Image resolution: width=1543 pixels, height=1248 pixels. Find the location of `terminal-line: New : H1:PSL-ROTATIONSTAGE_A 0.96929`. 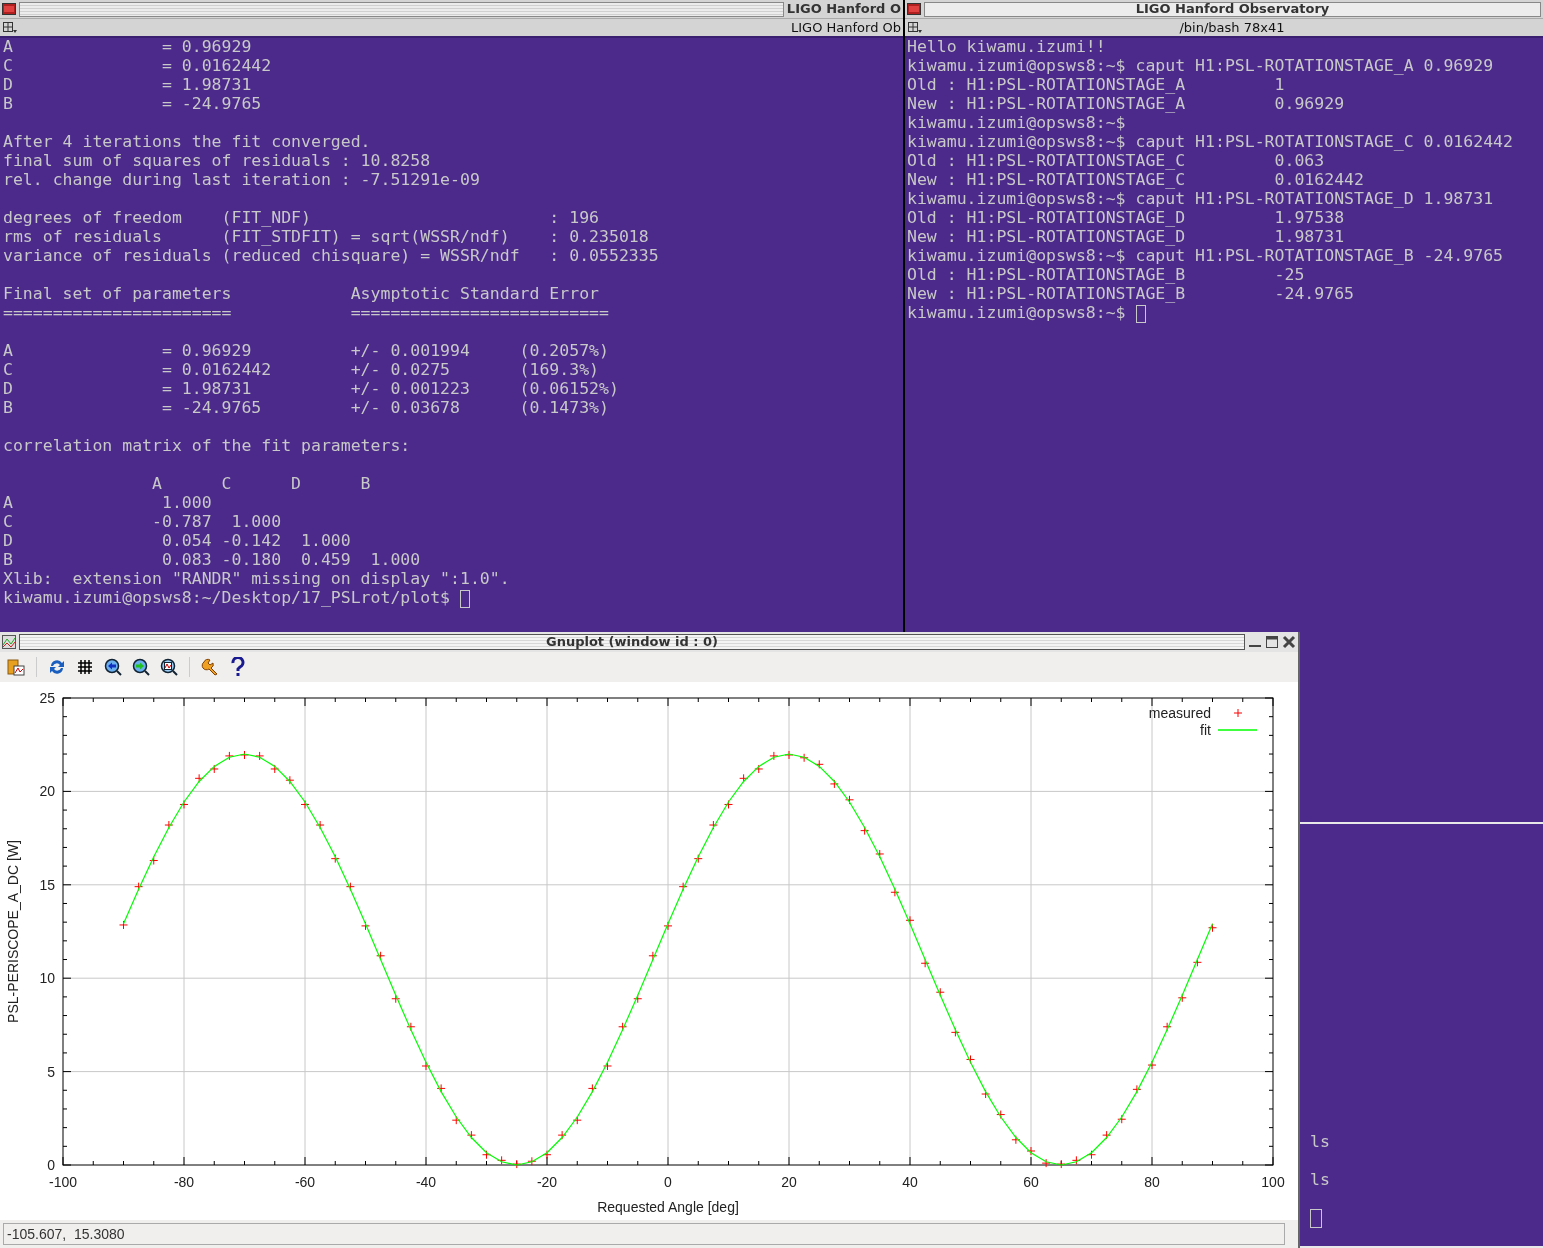

terminal-line: New : H1:PSL-ROTATIONSTAGE_A 0.96929 is located at coordinates (1126, 105).